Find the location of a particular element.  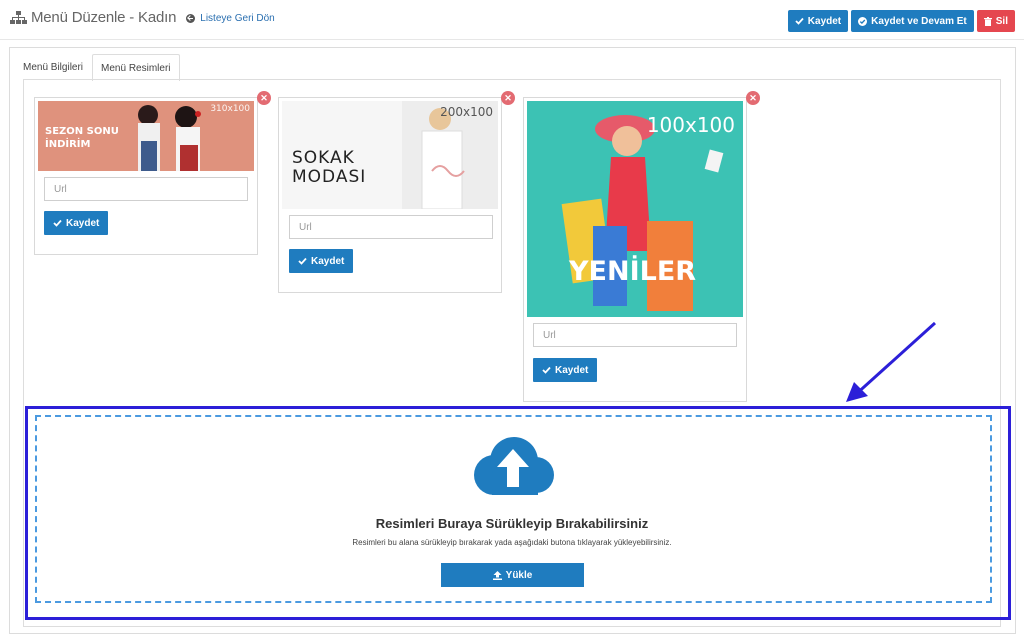

save-and-continue-button: Kaydet ve Devam Et is located at coordinates (912, 21).